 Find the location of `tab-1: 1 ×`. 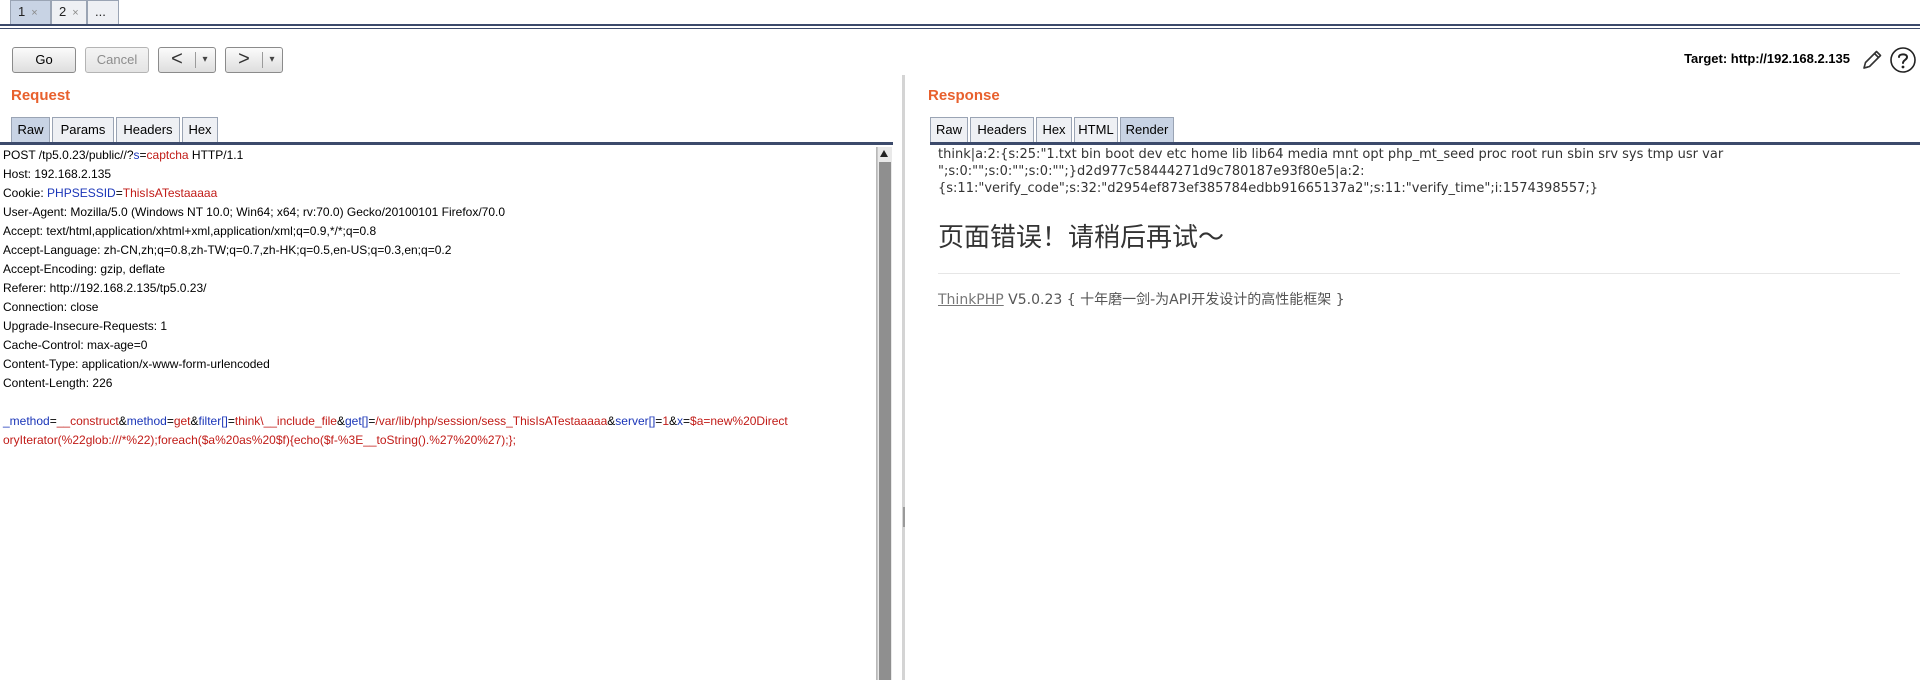

tab-1: 1 × is located at coordinates (30, 12).